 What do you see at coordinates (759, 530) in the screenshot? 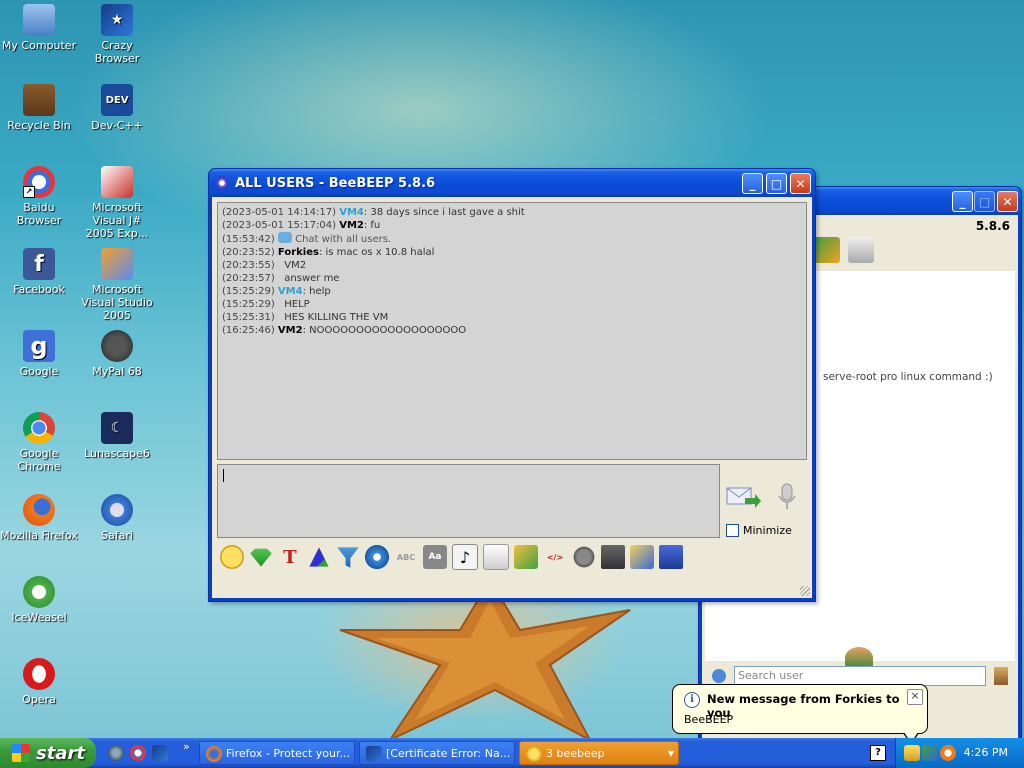
I see `minimize-checkbox: Minimize` at bounding box center [759, 530].